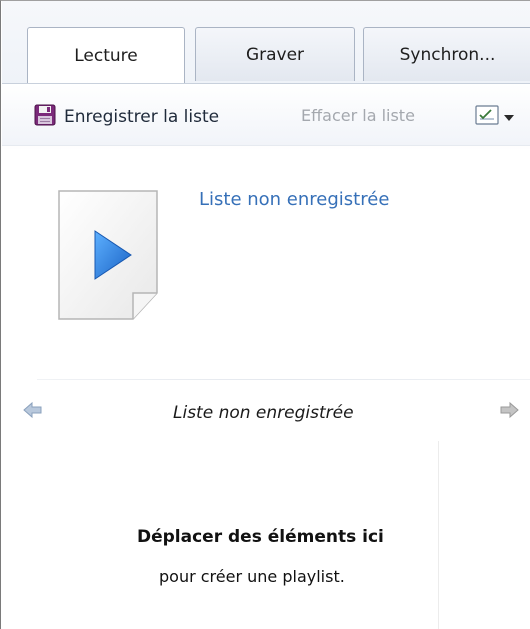 The image size is (530, 629). I want to click on tab-graver: Graver, so click(275, 54).